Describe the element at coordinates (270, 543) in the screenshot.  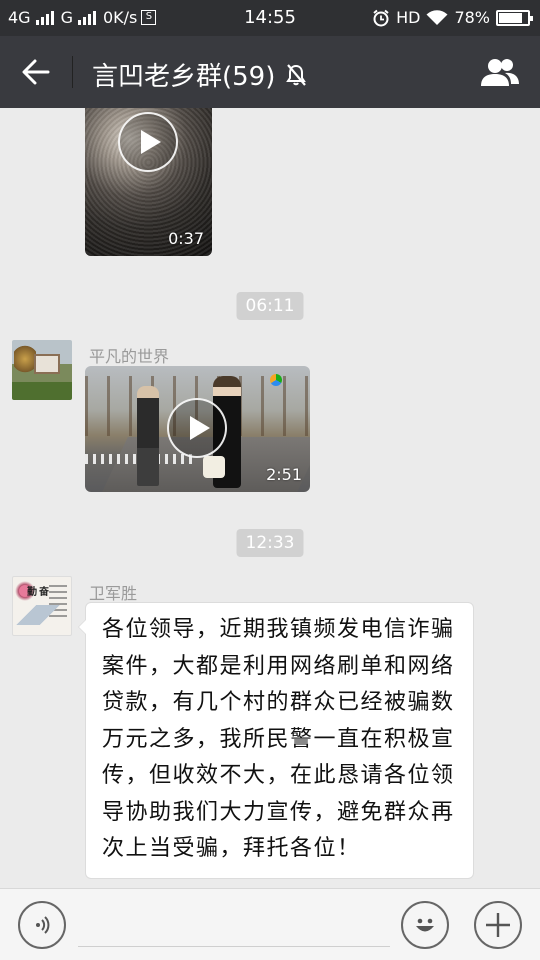
I see `timestamp: 12:33` at that location.